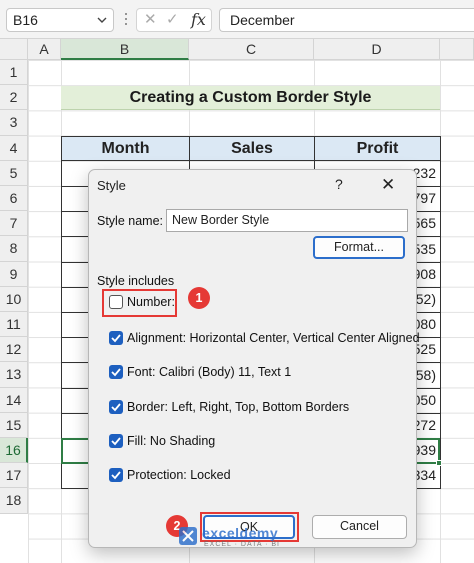 The image size is (474, 563). What do you see at coordinates (14, 73) in the screenshot?
I see `row-header-1: 1` at bounding box center [14, 73].